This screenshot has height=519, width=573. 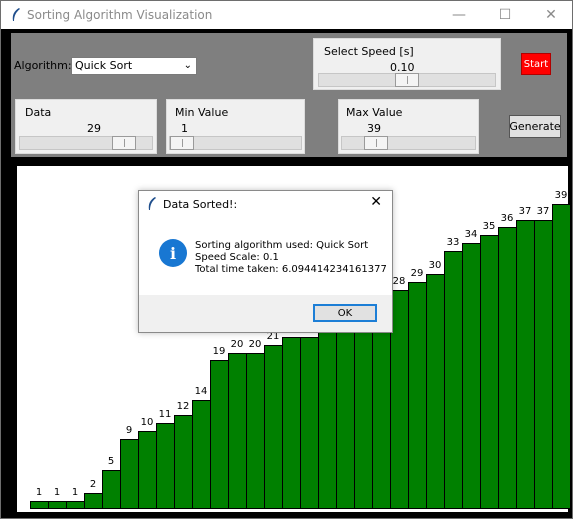 What do you see at coordinates (38, 112) in the screenshot?
I see `data-title: Data` at bounding box center [38, 112].